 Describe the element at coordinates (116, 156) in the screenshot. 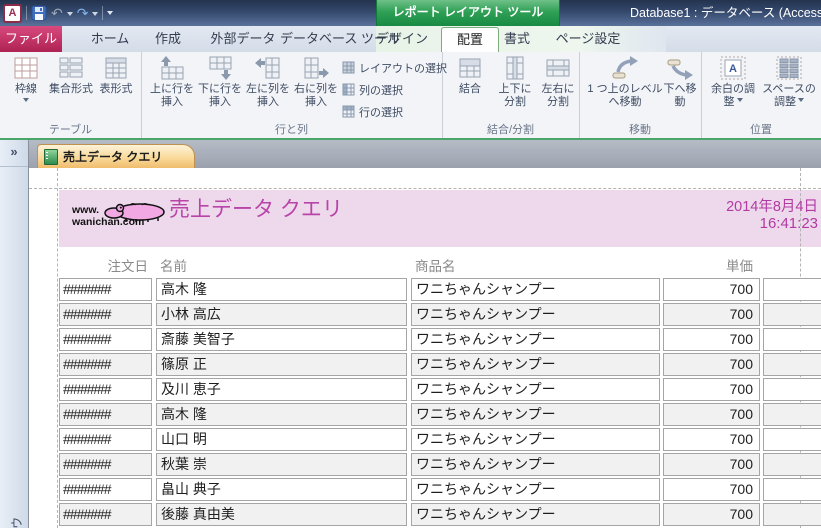

I see `document-tab-sales-query: 売上データ クエリ` at that location.